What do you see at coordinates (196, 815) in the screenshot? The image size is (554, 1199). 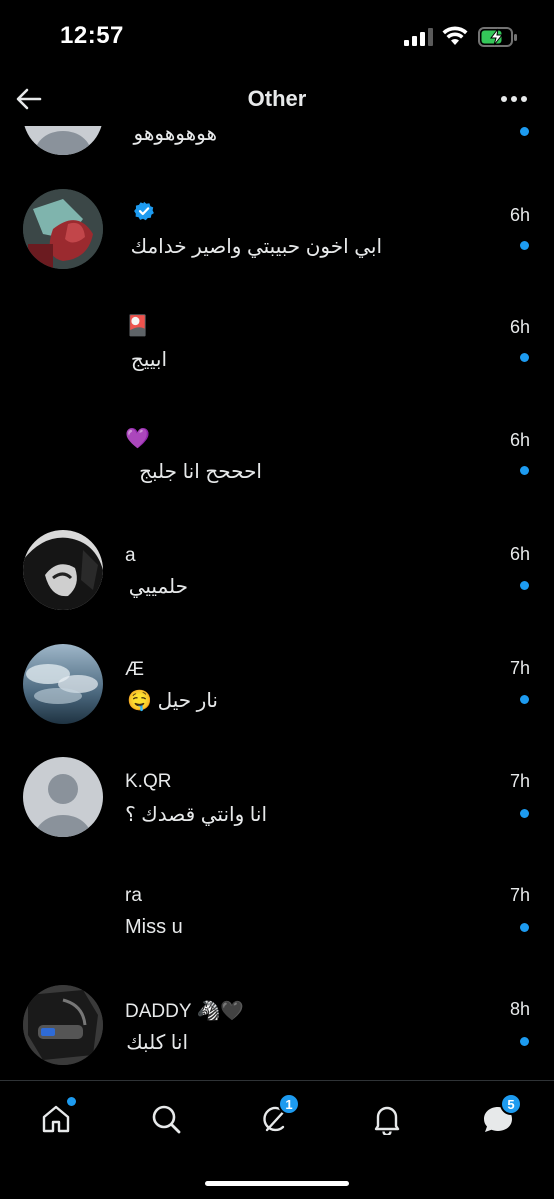 I see `conversation-message: انا وانتي قصدك ؟` at bounding box center [196, 815].